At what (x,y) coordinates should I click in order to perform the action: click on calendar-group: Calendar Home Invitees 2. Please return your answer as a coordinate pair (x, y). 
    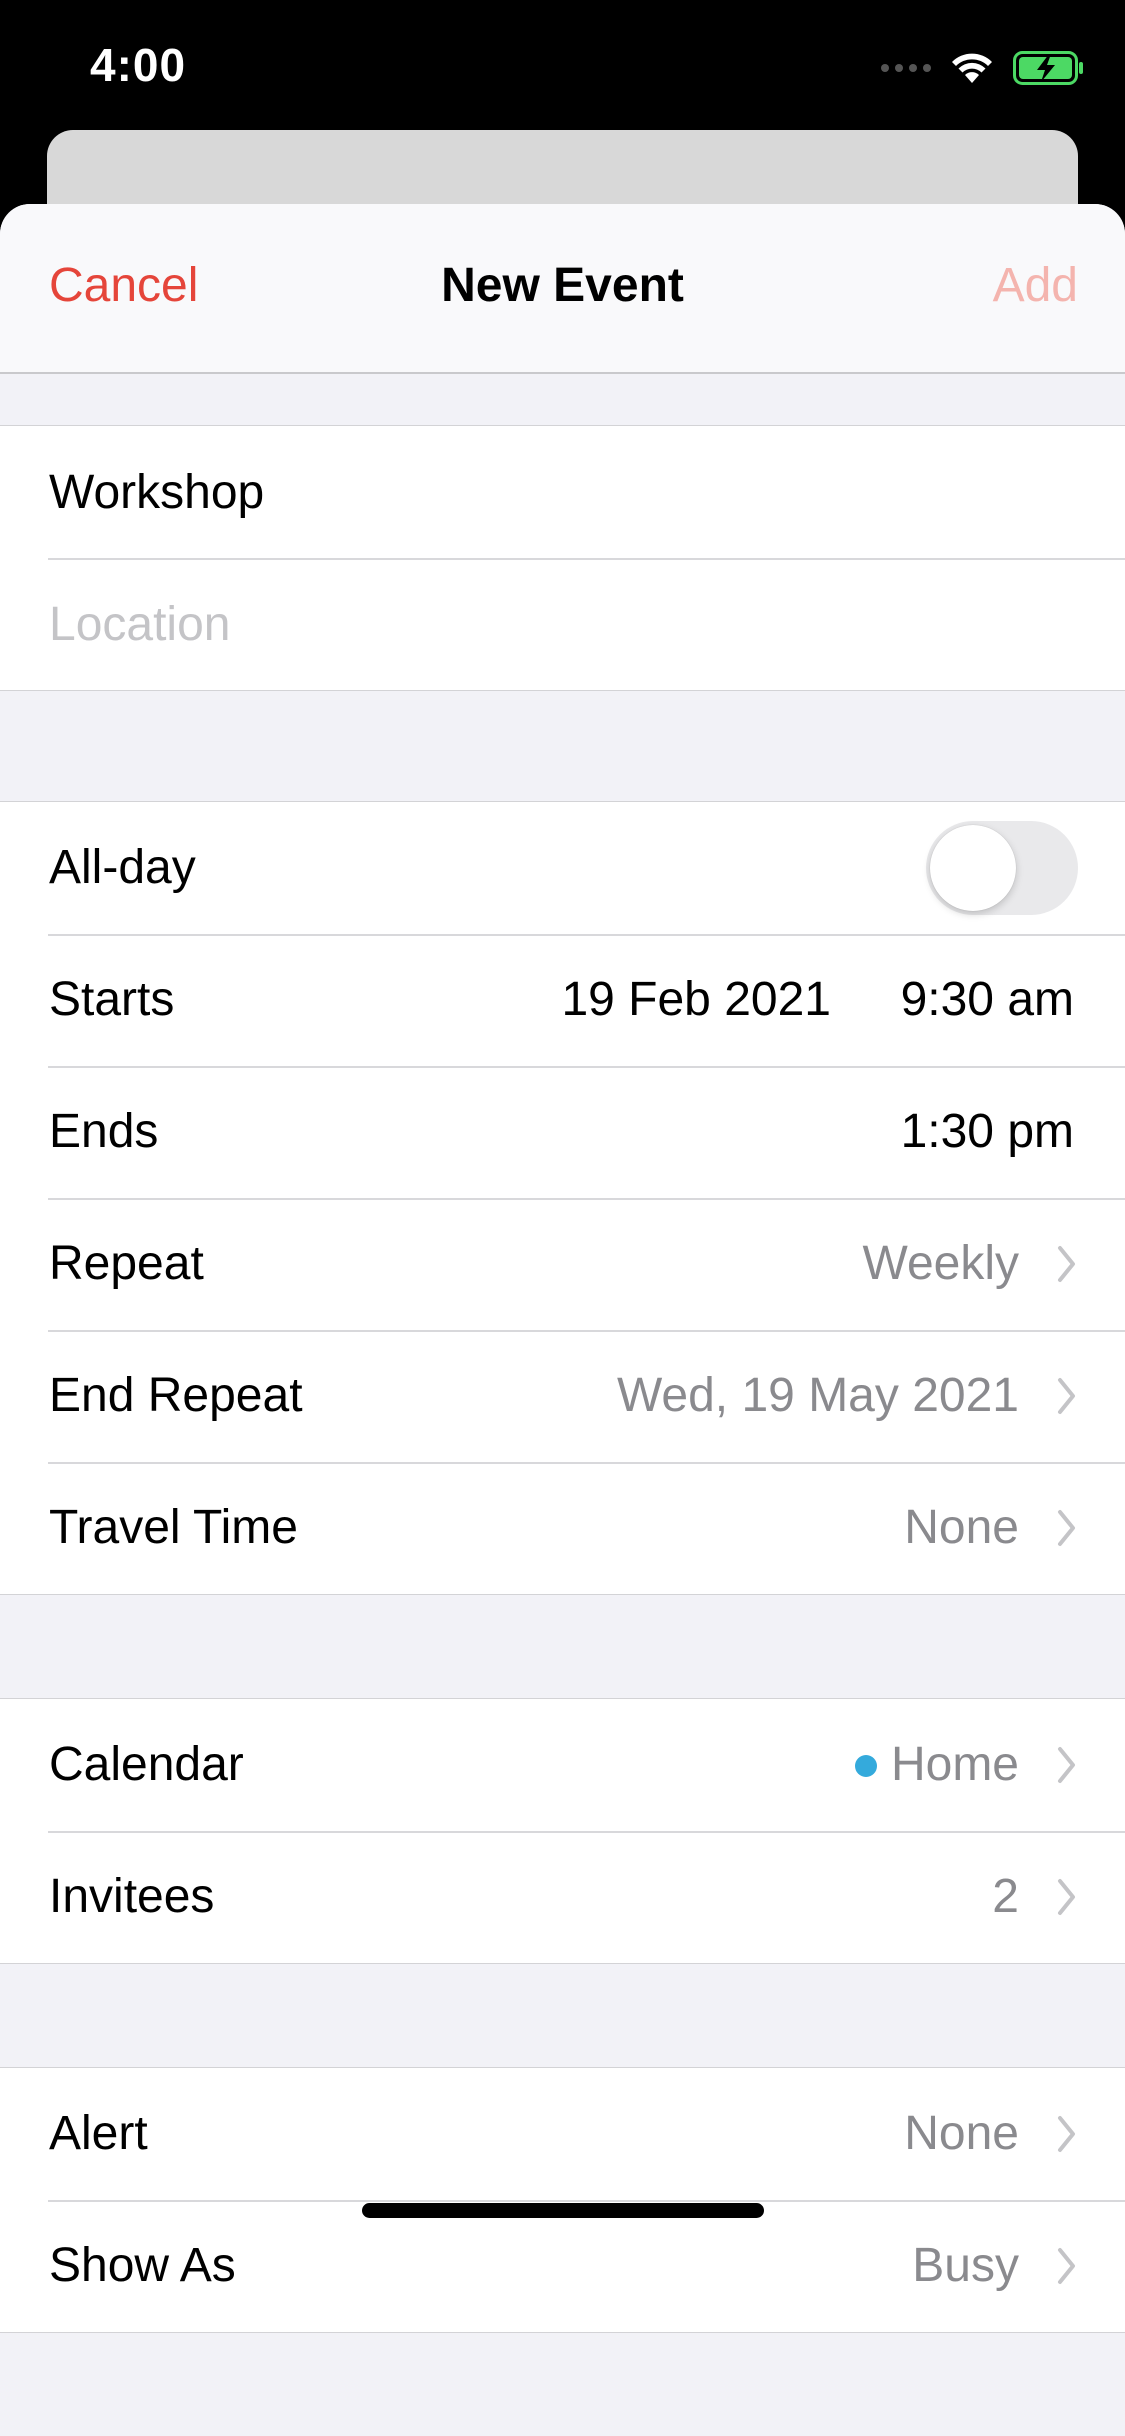
    Looking at the image, I should click on (562, 1831).